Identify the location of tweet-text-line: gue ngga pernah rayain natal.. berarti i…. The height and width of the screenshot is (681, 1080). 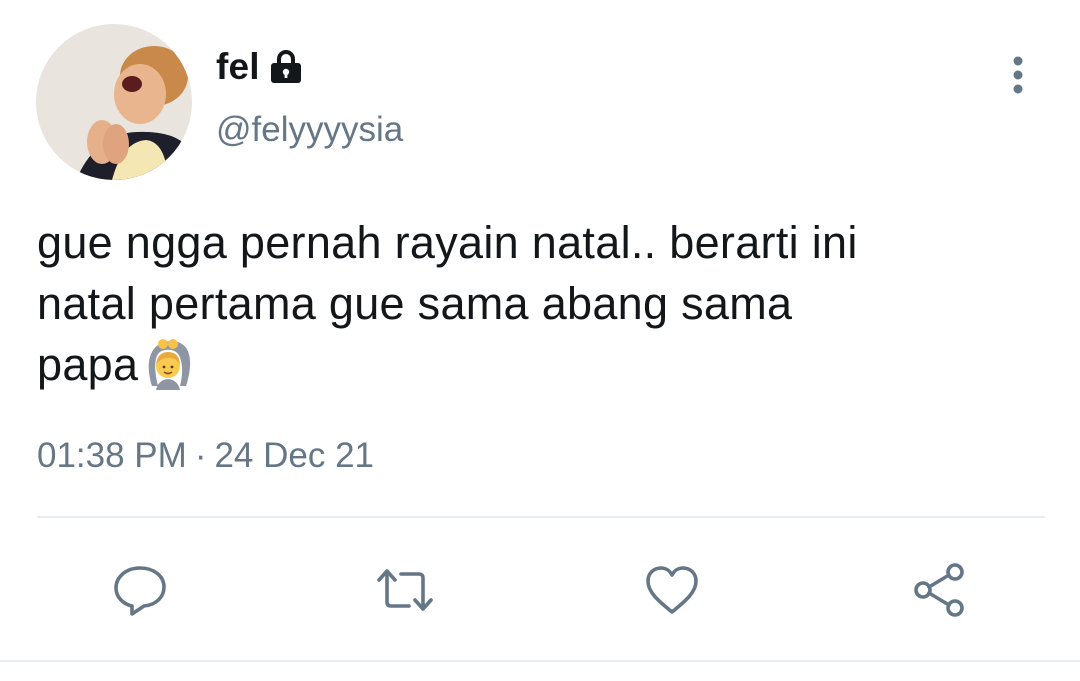
(447, 242).